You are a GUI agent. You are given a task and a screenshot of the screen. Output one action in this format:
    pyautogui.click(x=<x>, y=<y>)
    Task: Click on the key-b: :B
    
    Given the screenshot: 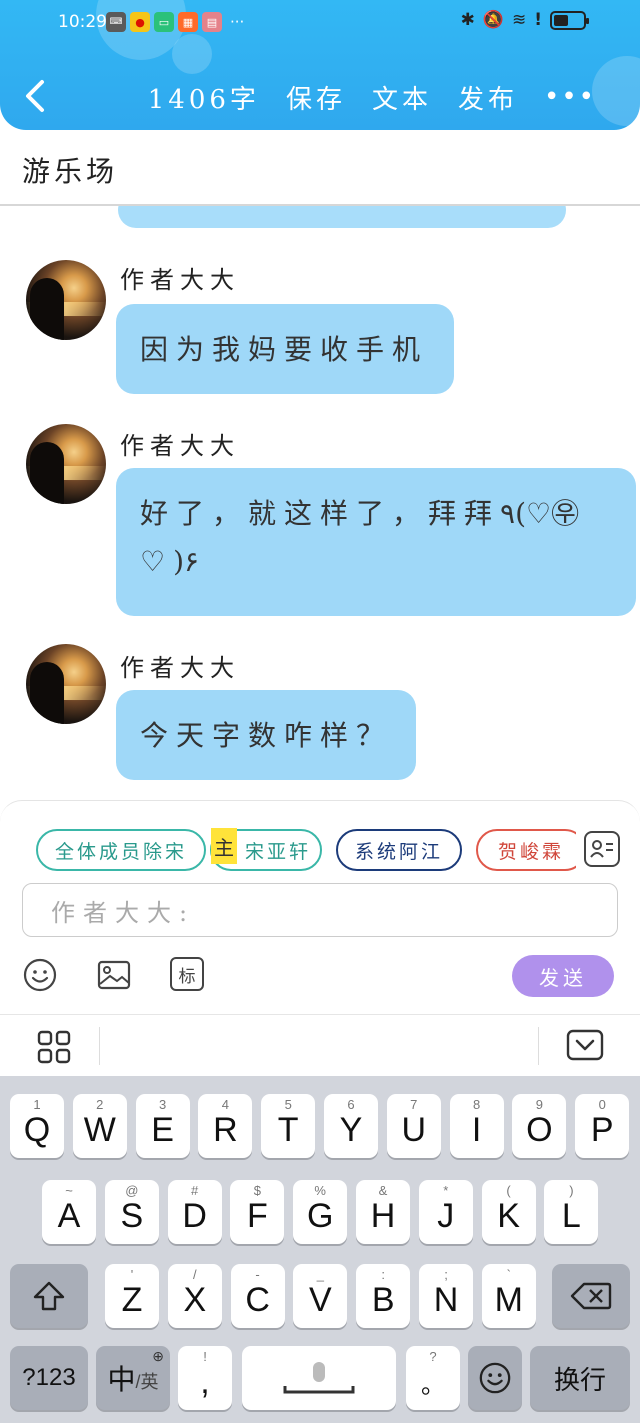 What is the action you would take?
    pyautogui.click(x=383, y=1296)
    